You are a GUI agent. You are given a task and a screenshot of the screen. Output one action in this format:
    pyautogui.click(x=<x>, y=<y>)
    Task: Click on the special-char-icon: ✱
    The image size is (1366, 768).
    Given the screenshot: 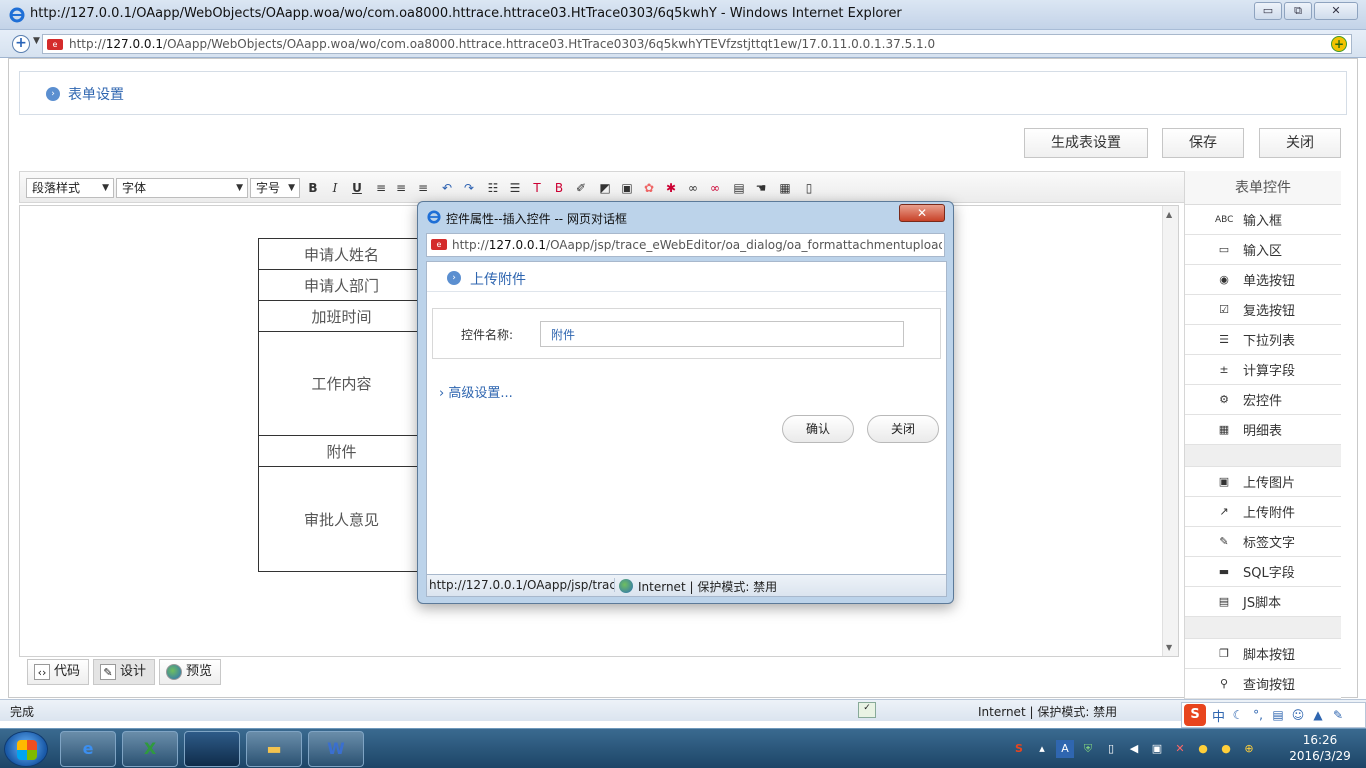 What is the action you would take?
    pyautogui.click(x=671, y=188)
    